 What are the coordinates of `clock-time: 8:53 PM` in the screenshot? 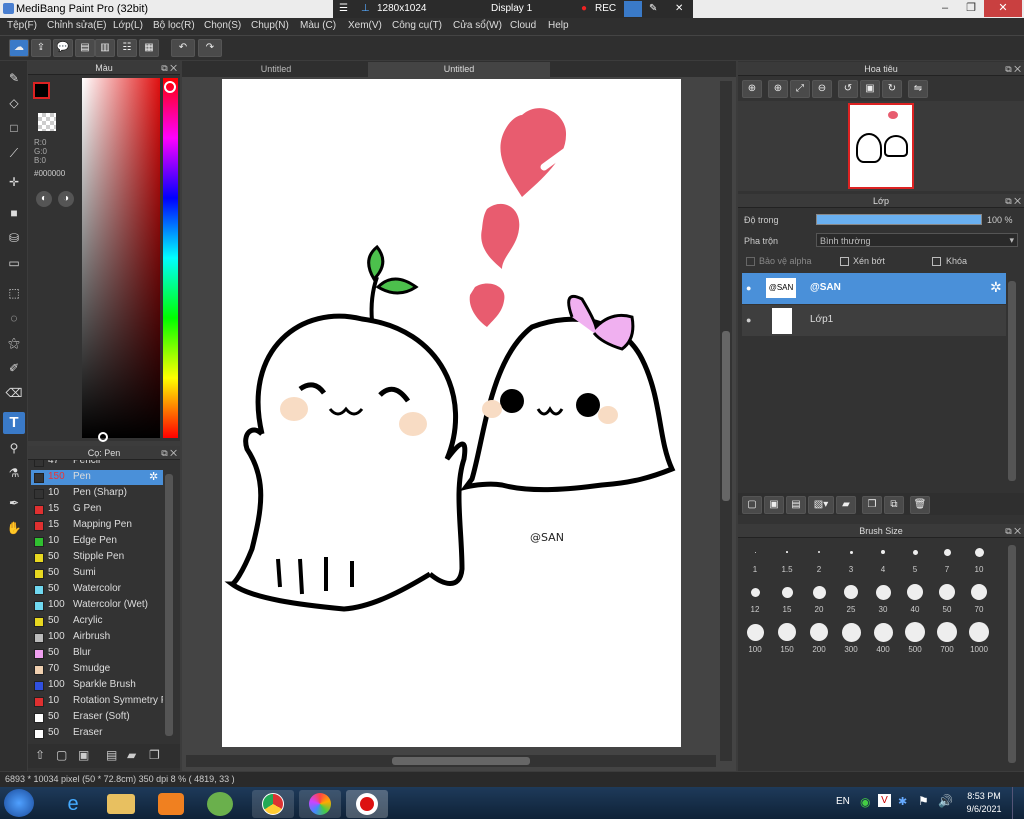 It's located at (984, 796).